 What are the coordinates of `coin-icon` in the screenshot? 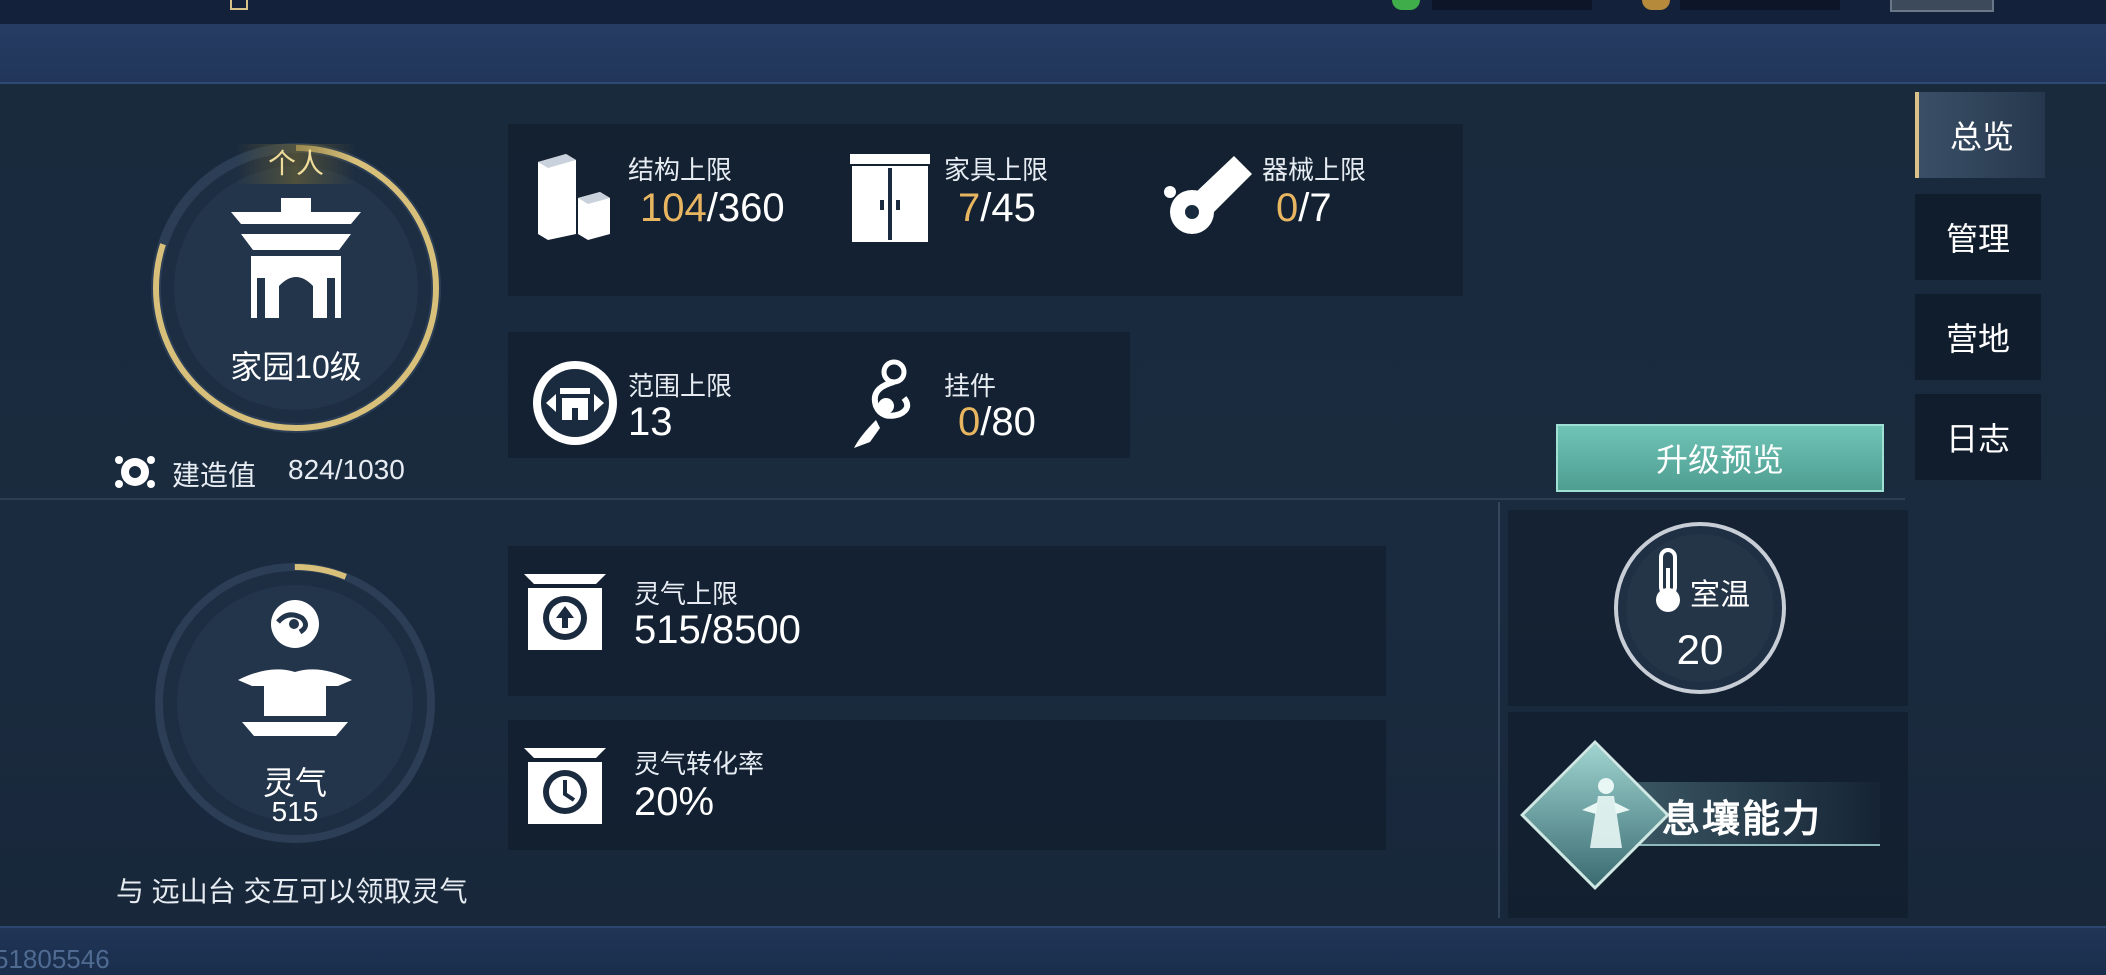 It's located at (1656, 5).